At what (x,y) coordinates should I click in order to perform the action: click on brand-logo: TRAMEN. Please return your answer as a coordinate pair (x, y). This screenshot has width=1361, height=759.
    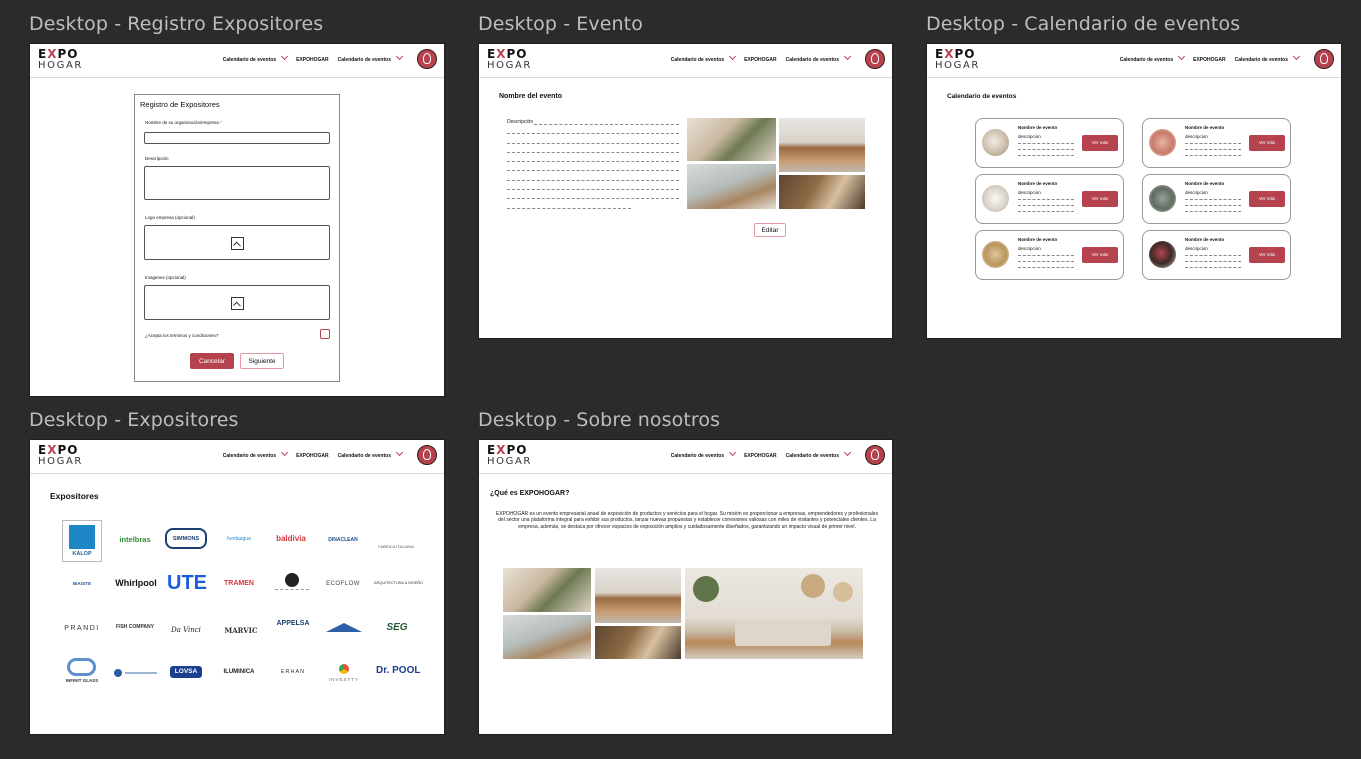
    Looking at the image, I should click on (239, 583).